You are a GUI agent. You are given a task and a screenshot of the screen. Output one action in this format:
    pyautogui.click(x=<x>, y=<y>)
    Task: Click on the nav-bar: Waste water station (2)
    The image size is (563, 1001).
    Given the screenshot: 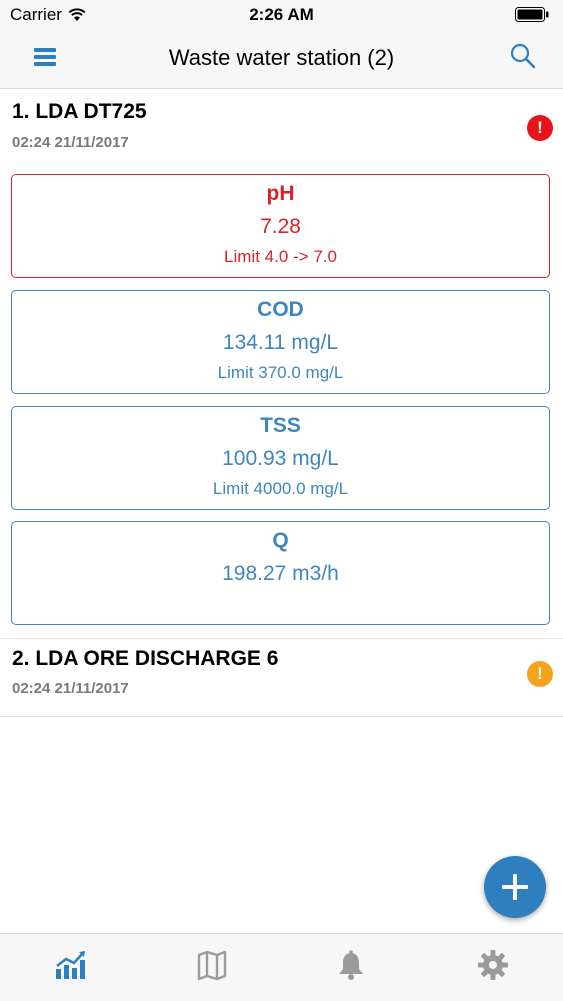 What is the action you would take?
    pyautogui.click(x=281, y=59)
    